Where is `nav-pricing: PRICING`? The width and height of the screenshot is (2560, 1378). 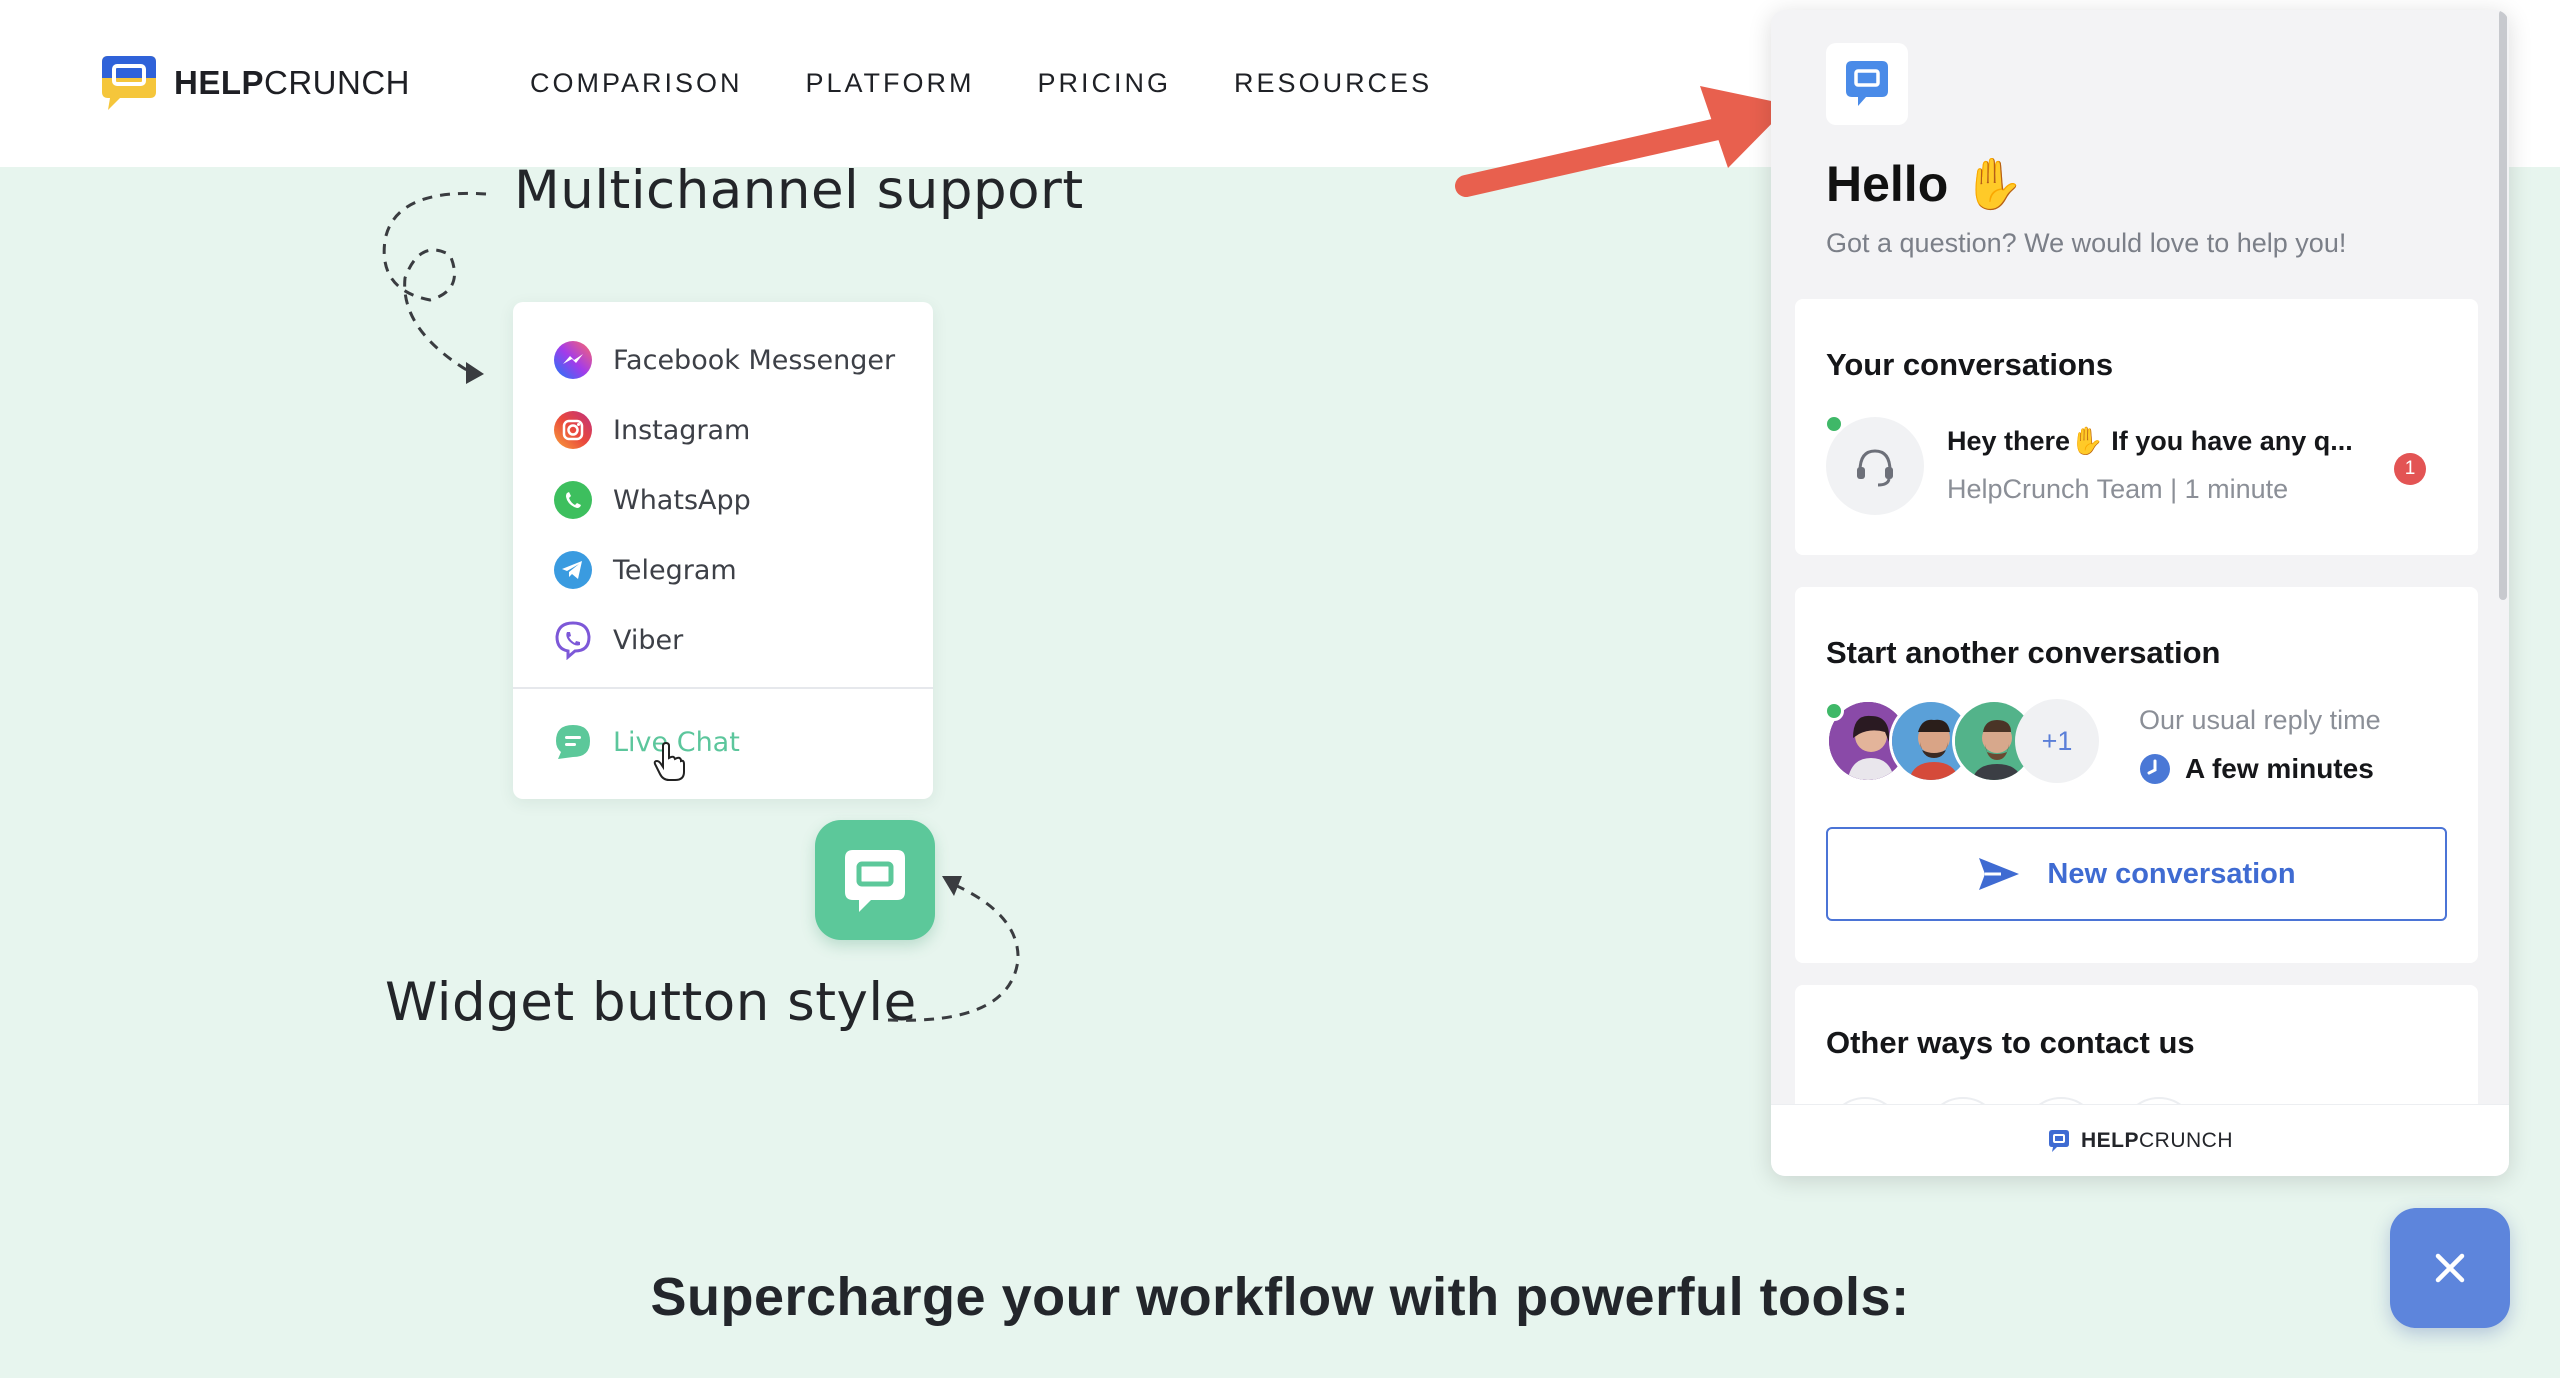 nav-pricing: PRICING is located at coordinates (1105, 83).